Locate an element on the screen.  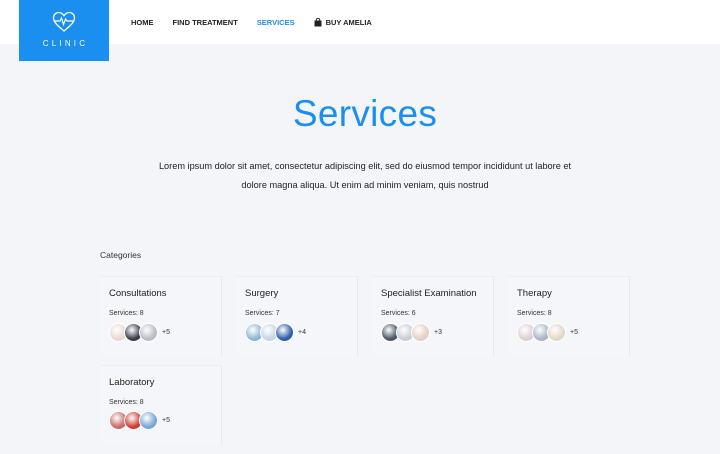
category-card-specialist-examination: Specialist Examination Services: 6 +3 is located at coordinates (433, 316).